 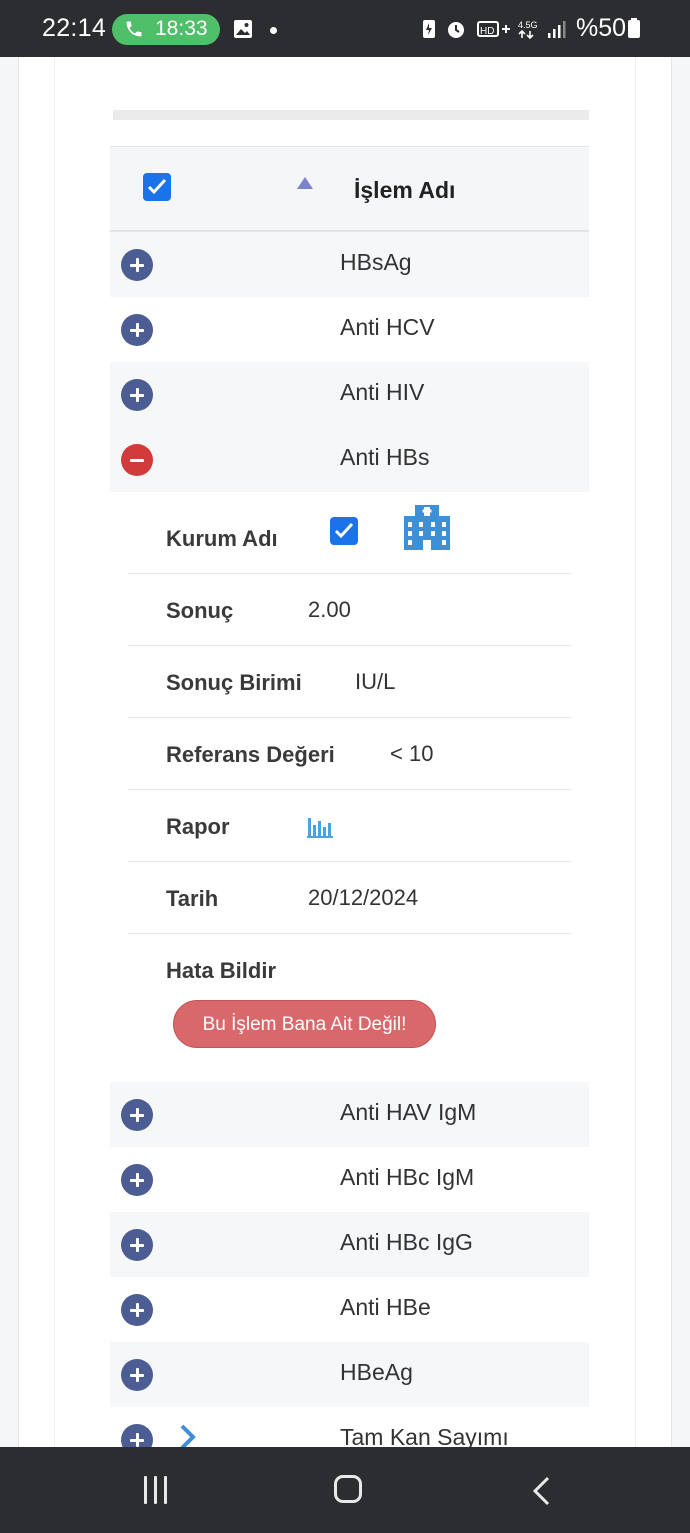 I want to click on table-row: Anti HBc IgG, so click(x=349, y=1244).